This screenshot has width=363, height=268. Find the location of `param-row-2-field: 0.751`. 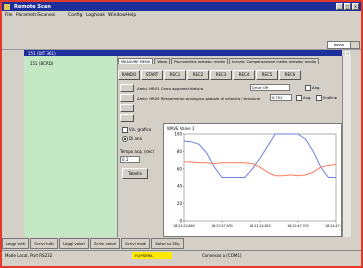

param-row-2-field: 0.751 is located at coordinates (281, 97).